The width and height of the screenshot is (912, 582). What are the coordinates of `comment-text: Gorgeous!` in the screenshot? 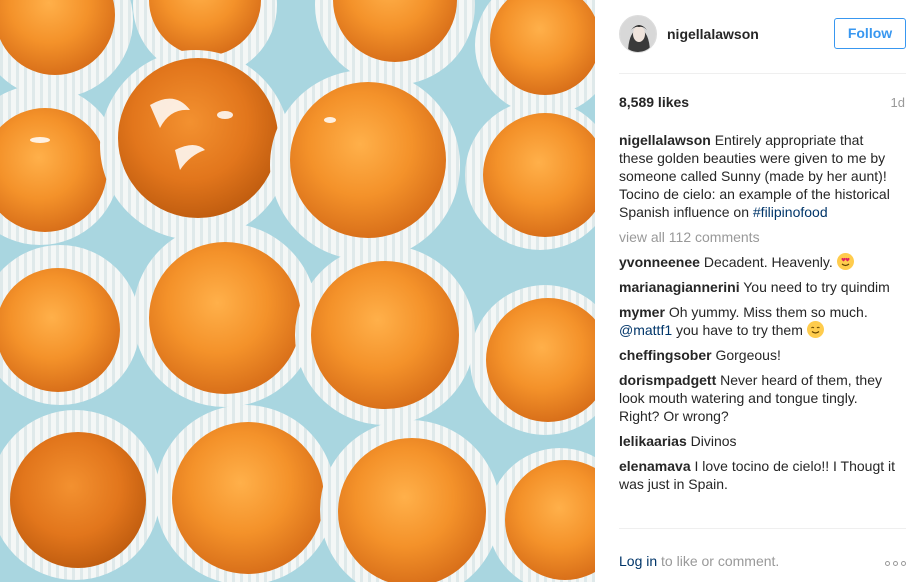 It's located at (748, 355).